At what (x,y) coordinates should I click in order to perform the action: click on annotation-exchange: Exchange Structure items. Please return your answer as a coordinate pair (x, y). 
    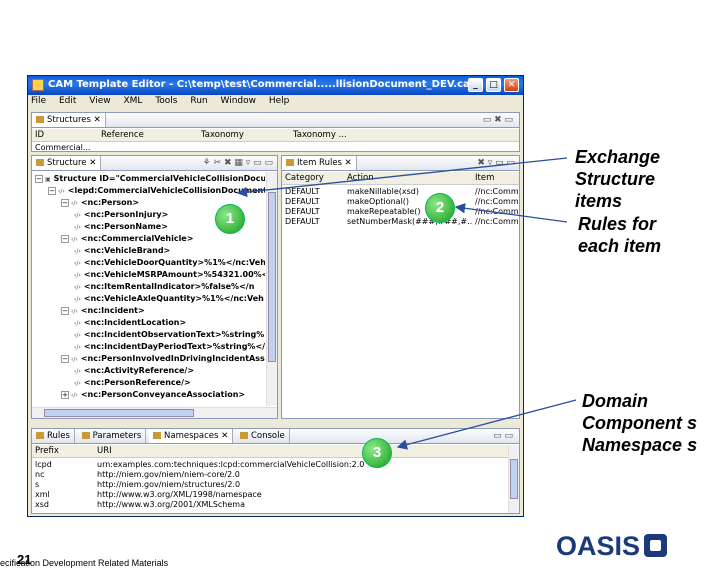
    Looking at the image, I should click on (618, 179).